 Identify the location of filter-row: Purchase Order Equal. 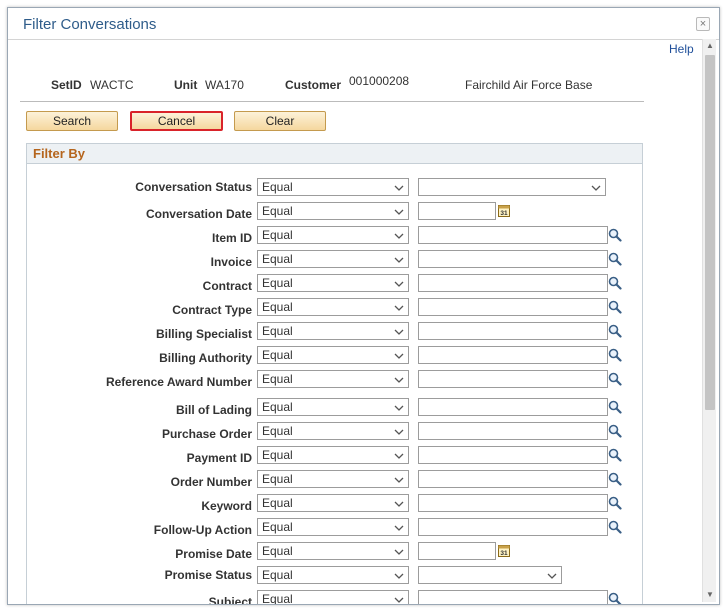
(373, 432).